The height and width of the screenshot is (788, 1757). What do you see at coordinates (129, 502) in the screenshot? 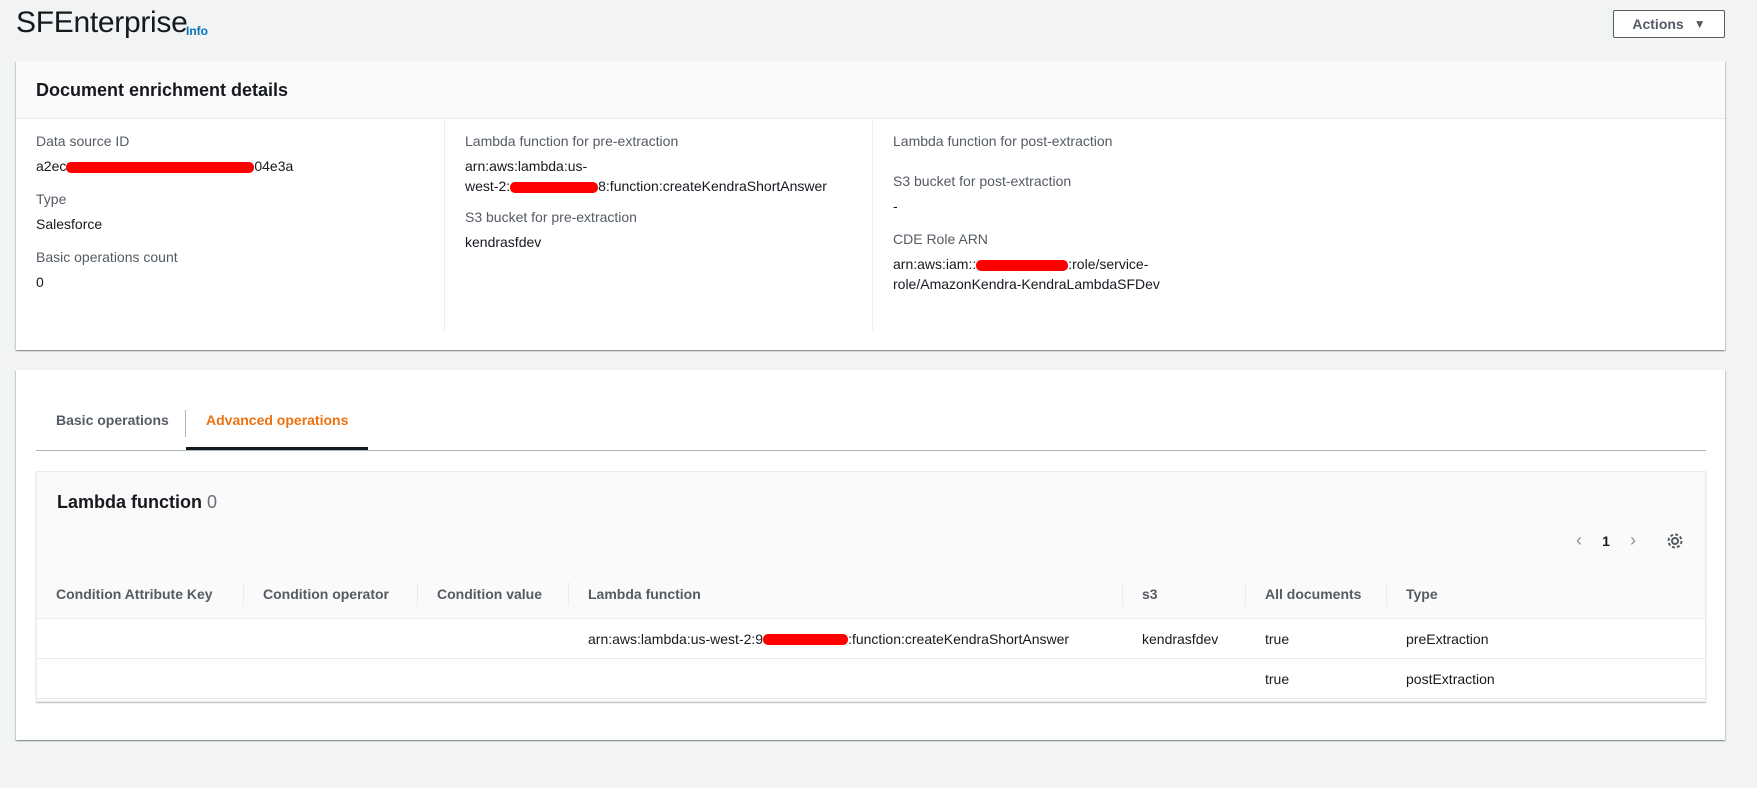
I see `lambda-table-title-text: Lambda function` at bounding box center [129, 502].